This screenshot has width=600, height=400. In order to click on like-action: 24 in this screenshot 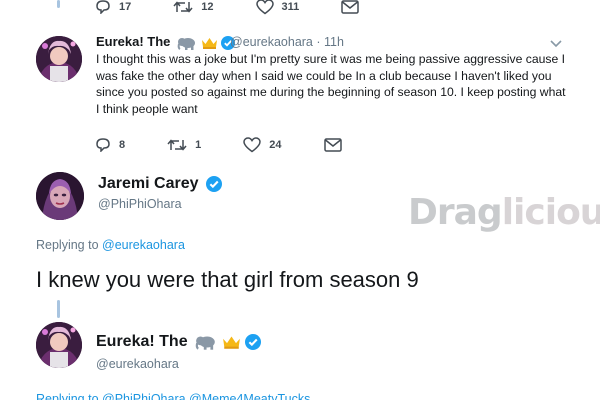, I will do `click(262, 145)`.